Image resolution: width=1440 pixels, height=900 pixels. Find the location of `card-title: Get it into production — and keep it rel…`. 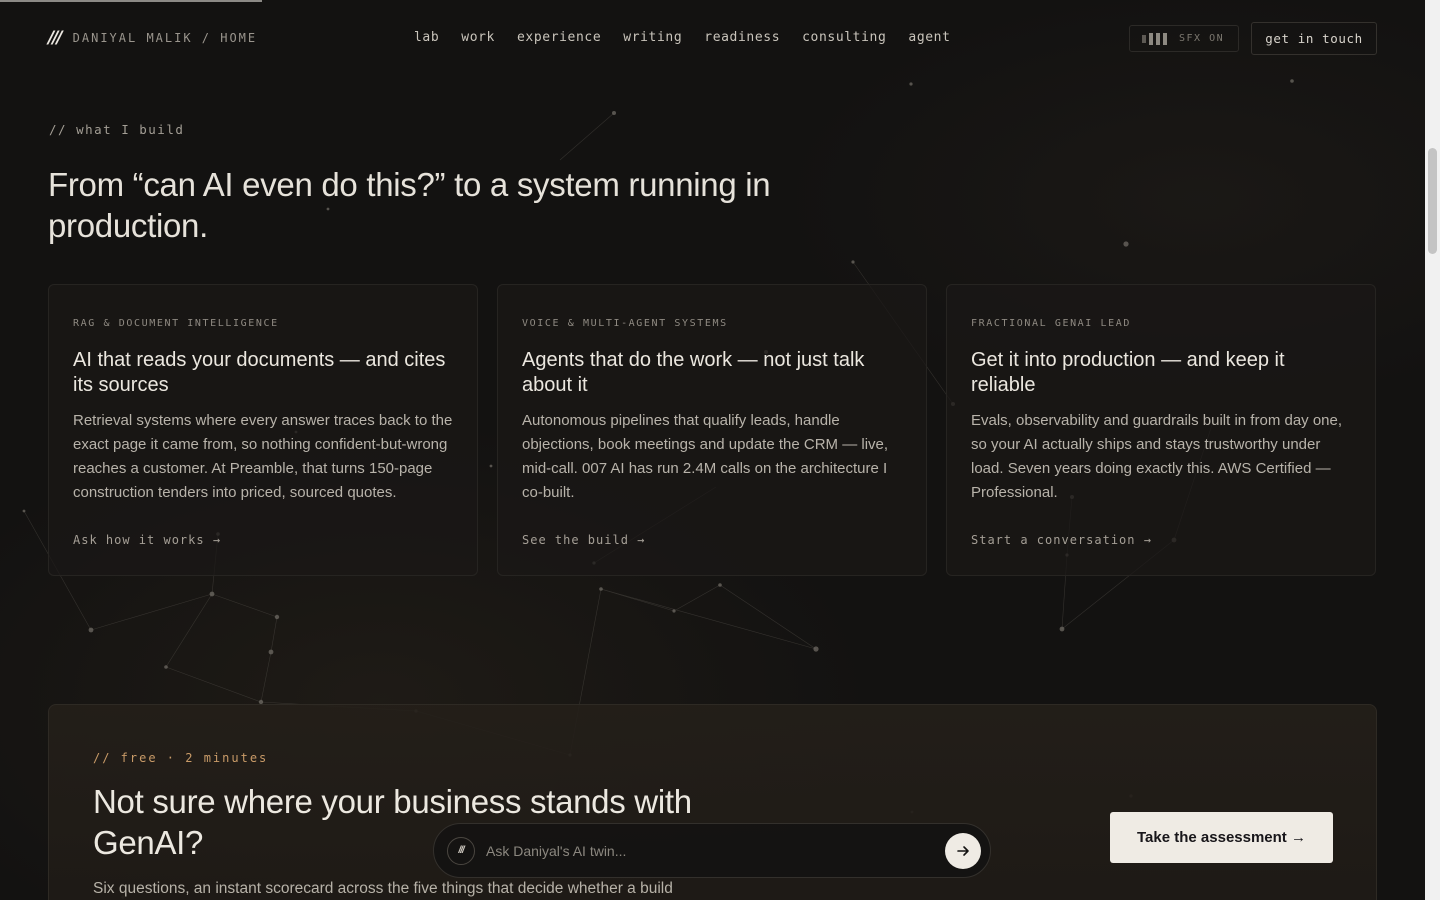

card-title: Get it into production — and keep it rel… is located at coordinates (1128, 372).